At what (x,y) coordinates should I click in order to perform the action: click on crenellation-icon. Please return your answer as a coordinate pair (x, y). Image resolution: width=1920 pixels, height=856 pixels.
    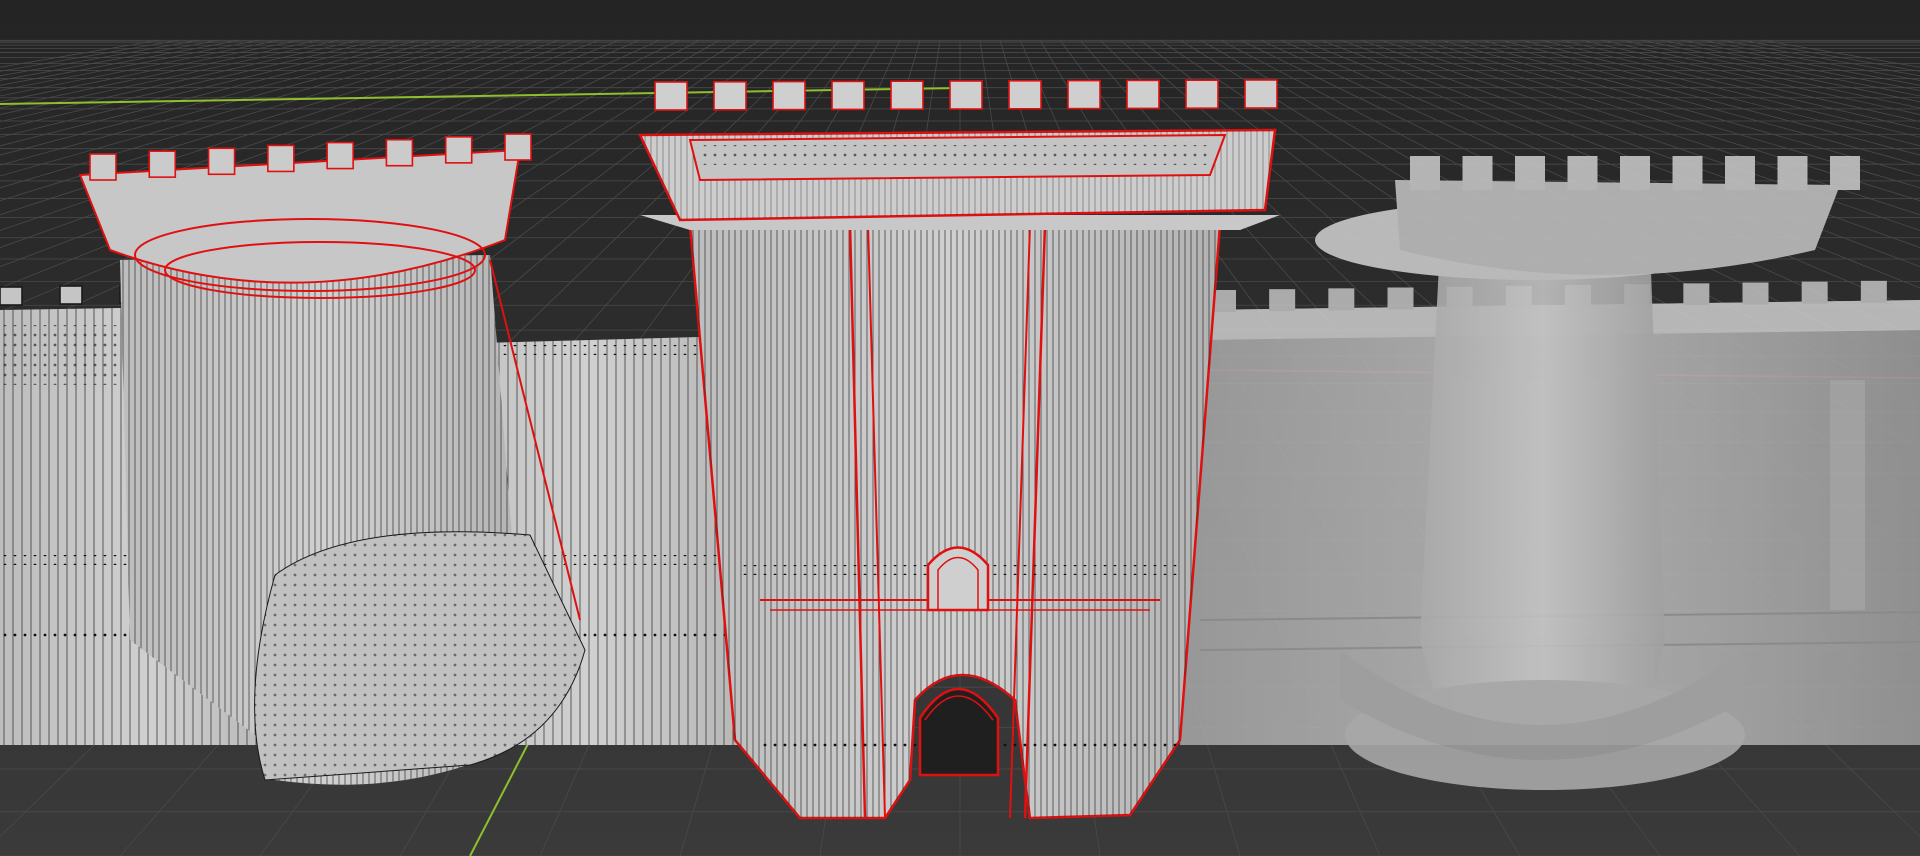
    Looking at the image, I should click on (1635, 173).